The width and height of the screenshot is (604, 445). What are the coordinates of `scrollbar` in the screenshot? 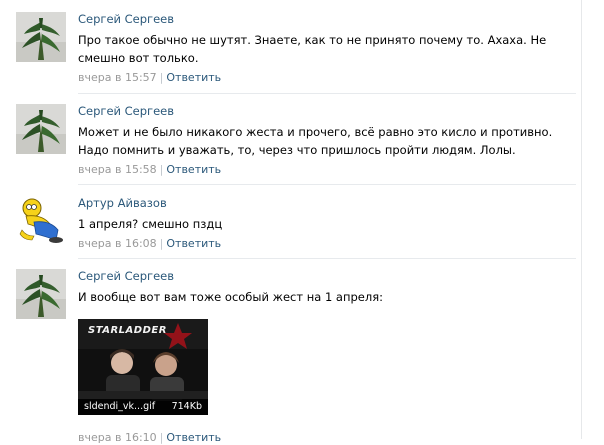 It's located at (581, 219).